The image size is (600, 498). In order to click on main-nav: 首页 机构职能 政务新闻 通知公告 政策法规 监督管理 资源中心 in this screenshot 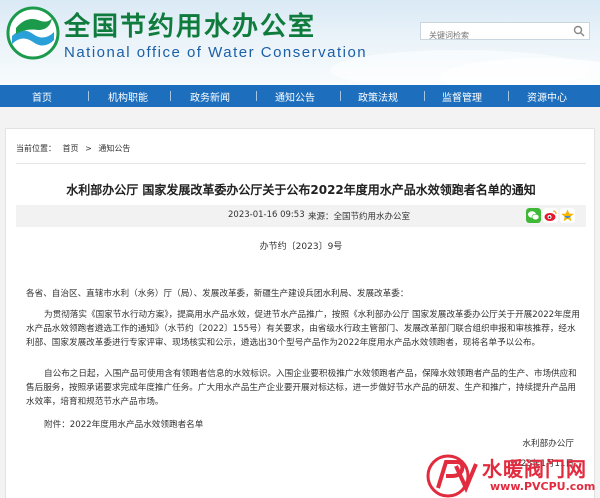, I will do `click(300, 96)`.